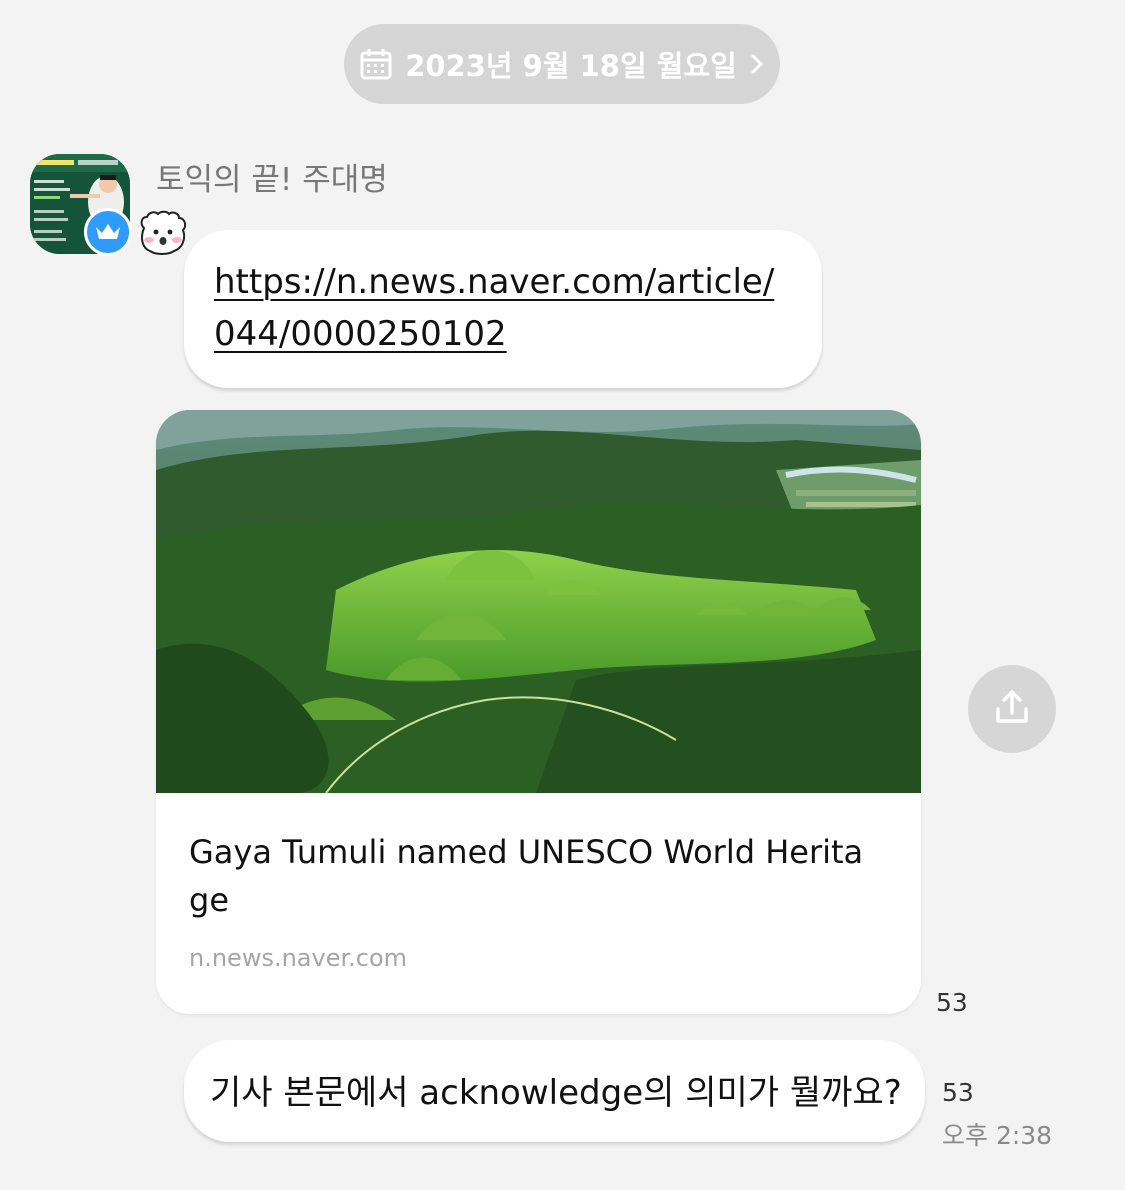  I want to click on preview-title: Gaya Tumuli named UNESCO World Heritage, so click(526, 876).